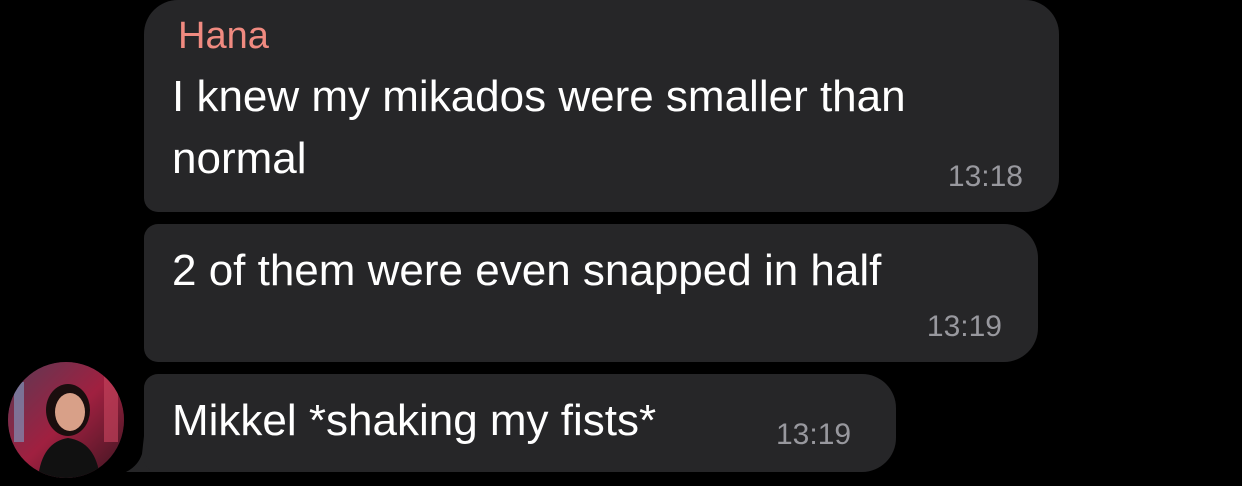 Image resolution: width=1242 pixels, height=486 pixels. Describe the element at coordinates (527, 270) in the screenshot. I see `message-text: 2 of them were even snapped in half` at that location.